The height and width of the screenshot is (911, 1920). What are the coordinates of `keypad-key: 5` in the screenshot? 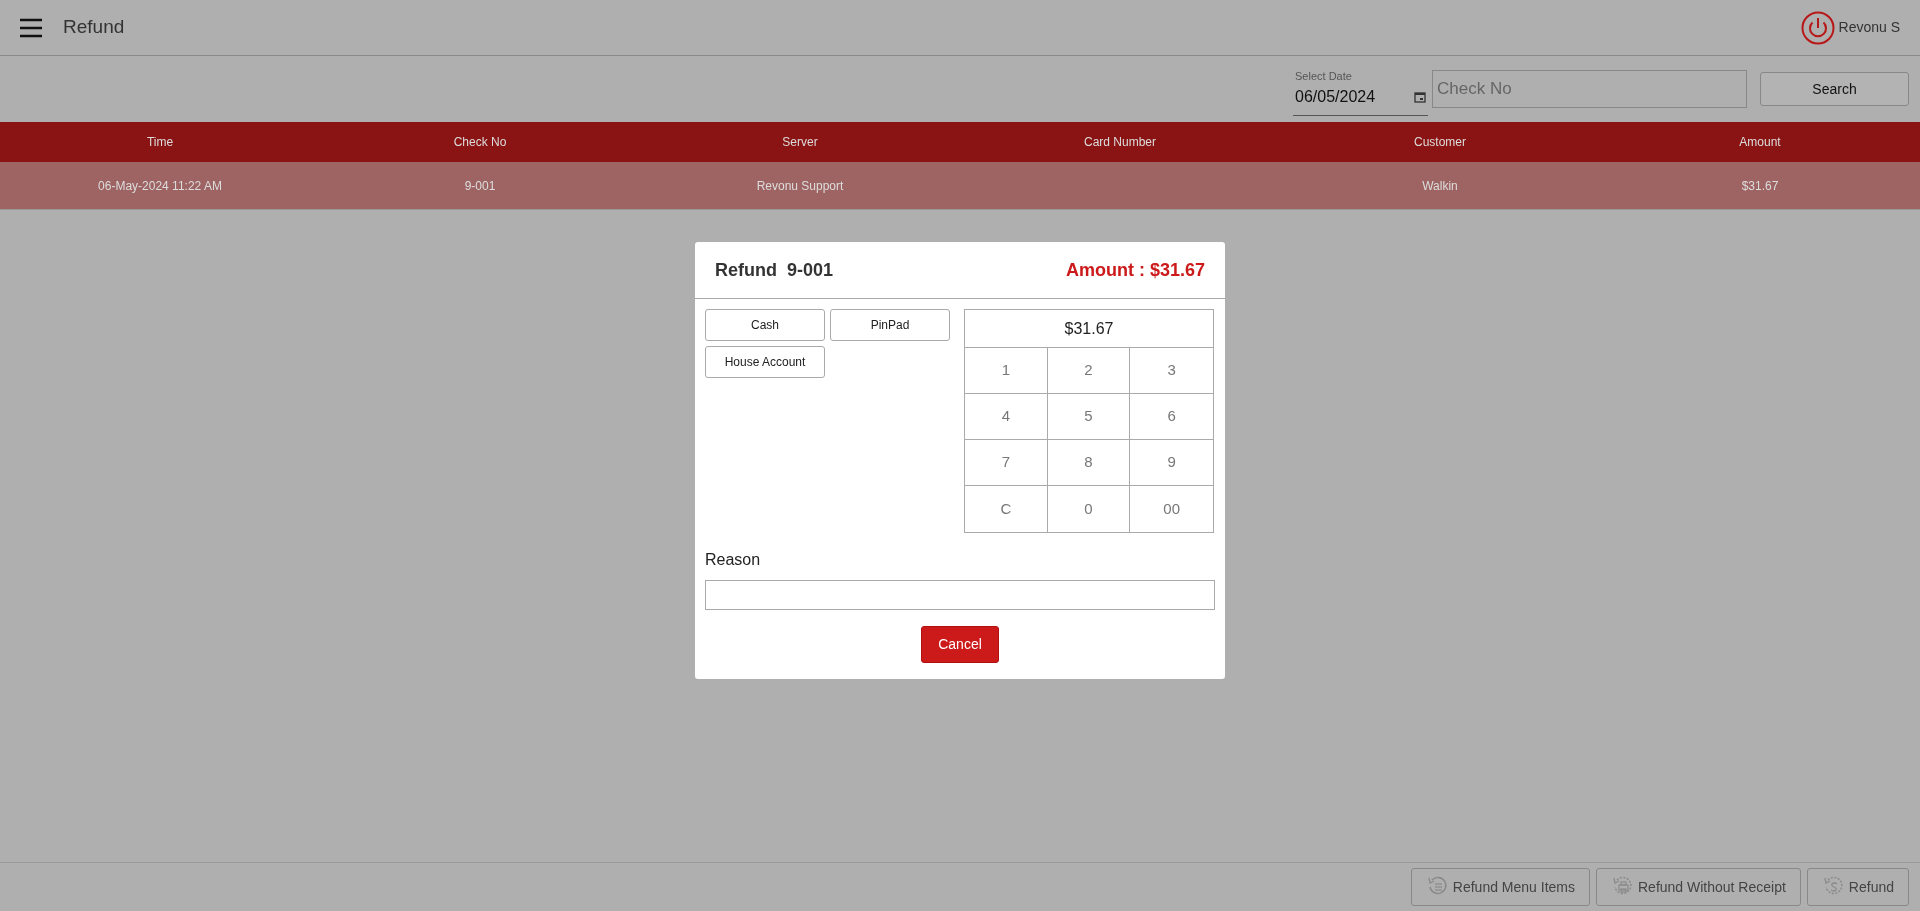 It's located at (1089, 417).